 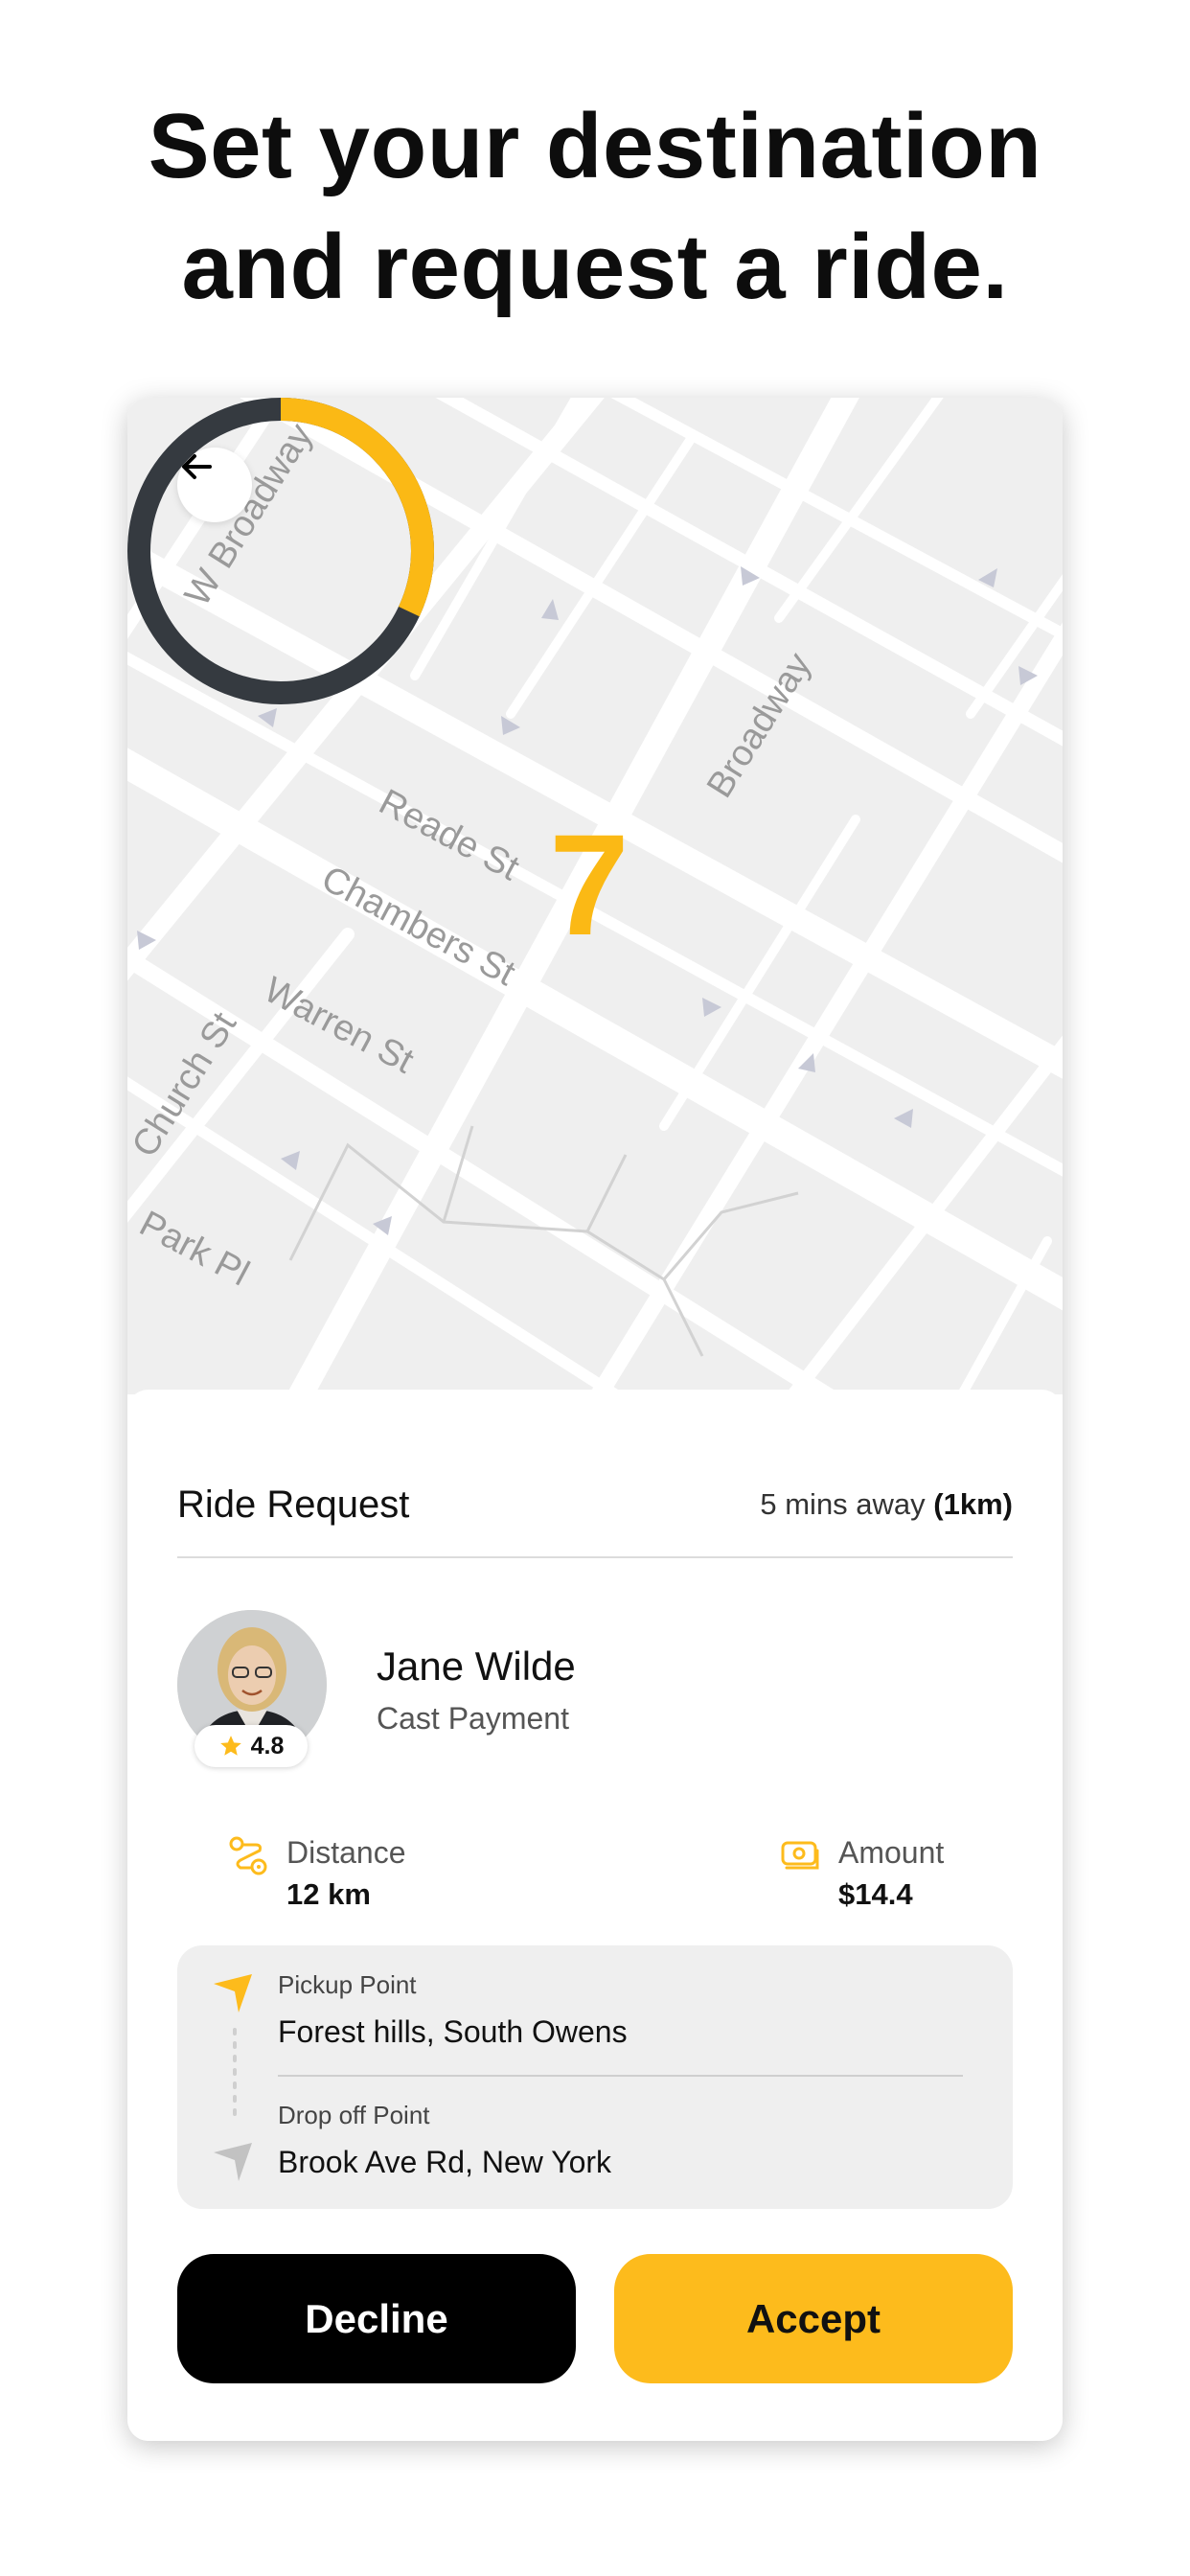 I want to click on dropoff-label: Drop off Point, so click(x=354, y=2115).